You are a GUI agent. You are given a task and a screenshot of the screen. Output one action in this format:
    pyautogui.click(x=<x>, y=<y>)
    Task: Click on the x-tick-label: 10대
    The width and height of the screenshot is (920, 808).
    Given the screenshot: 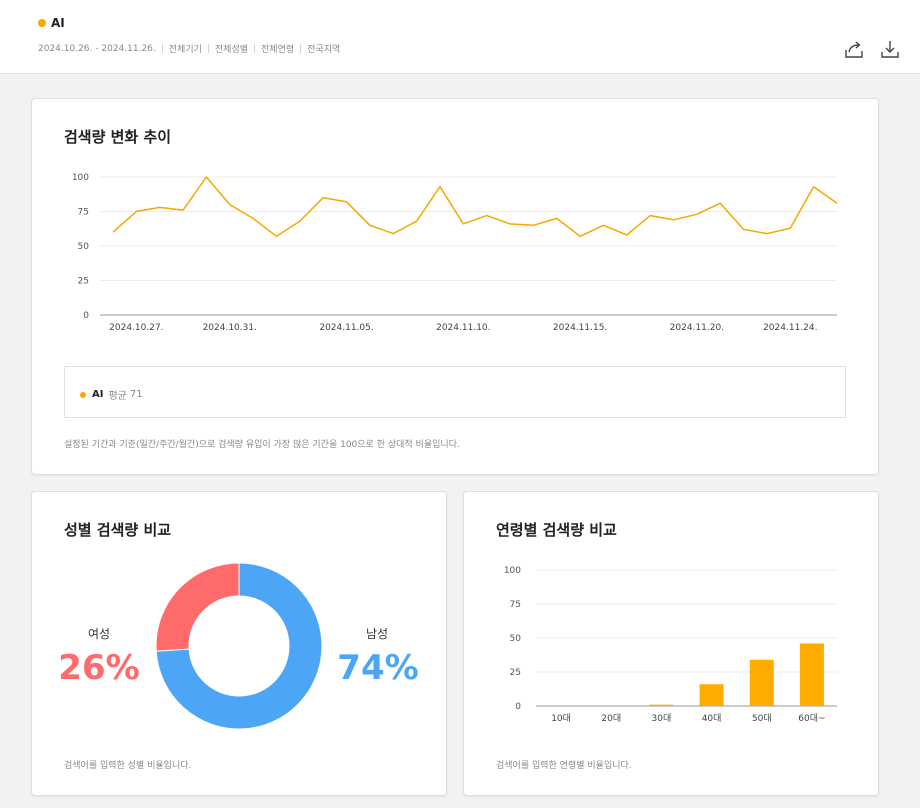 What is the action you would take?
    pyautogui.click(x=561, y=718)
    